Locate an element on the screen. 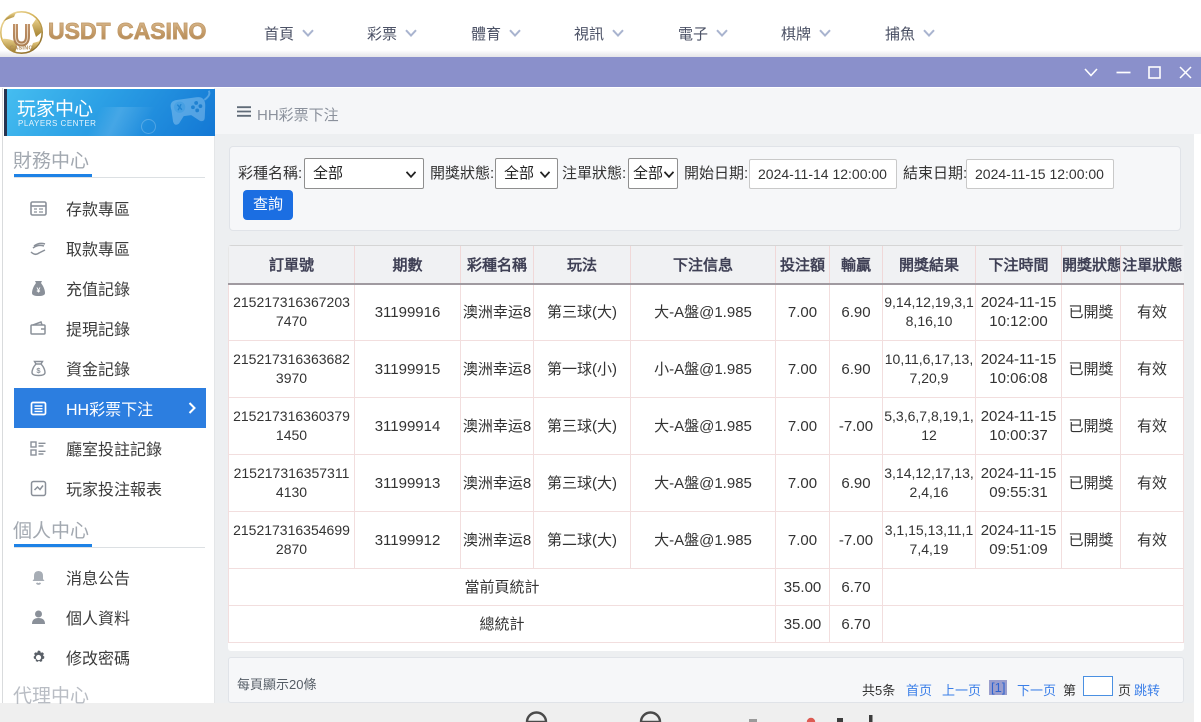 This screenshot has height=722, width=1201. svg-text: CASINO is located at coordinates (22, 49).